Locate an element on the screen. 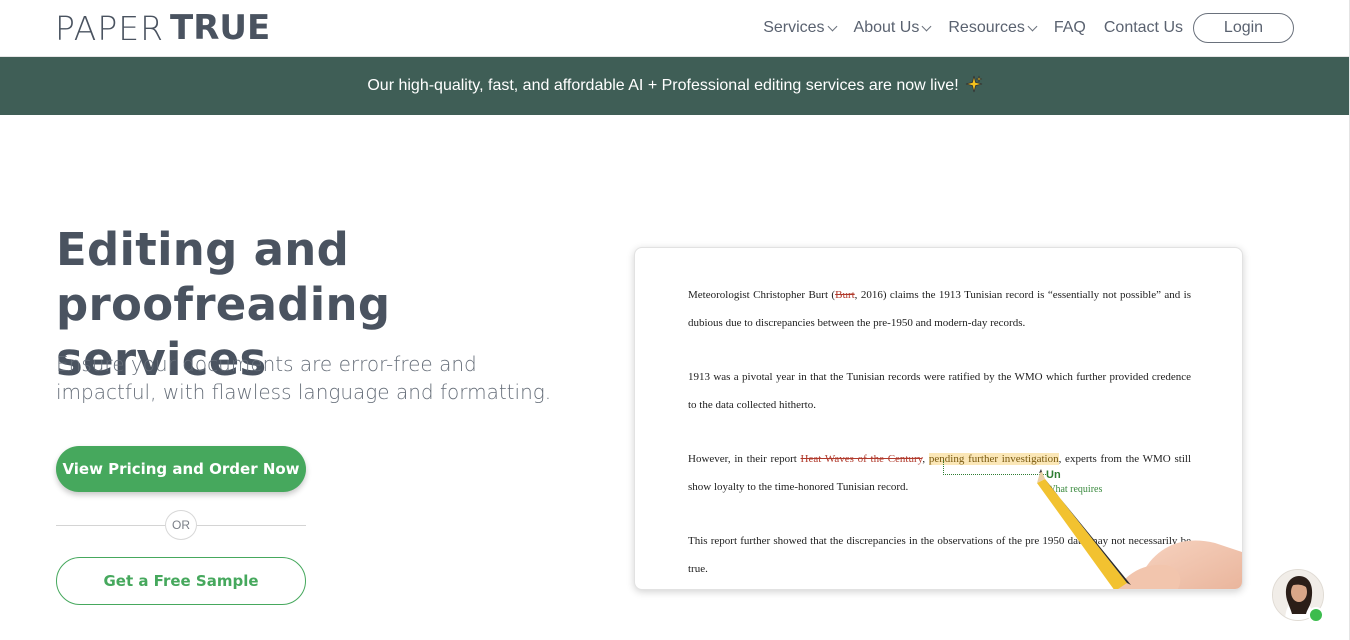  nav-services: Services is located at coordinates (800, 28).